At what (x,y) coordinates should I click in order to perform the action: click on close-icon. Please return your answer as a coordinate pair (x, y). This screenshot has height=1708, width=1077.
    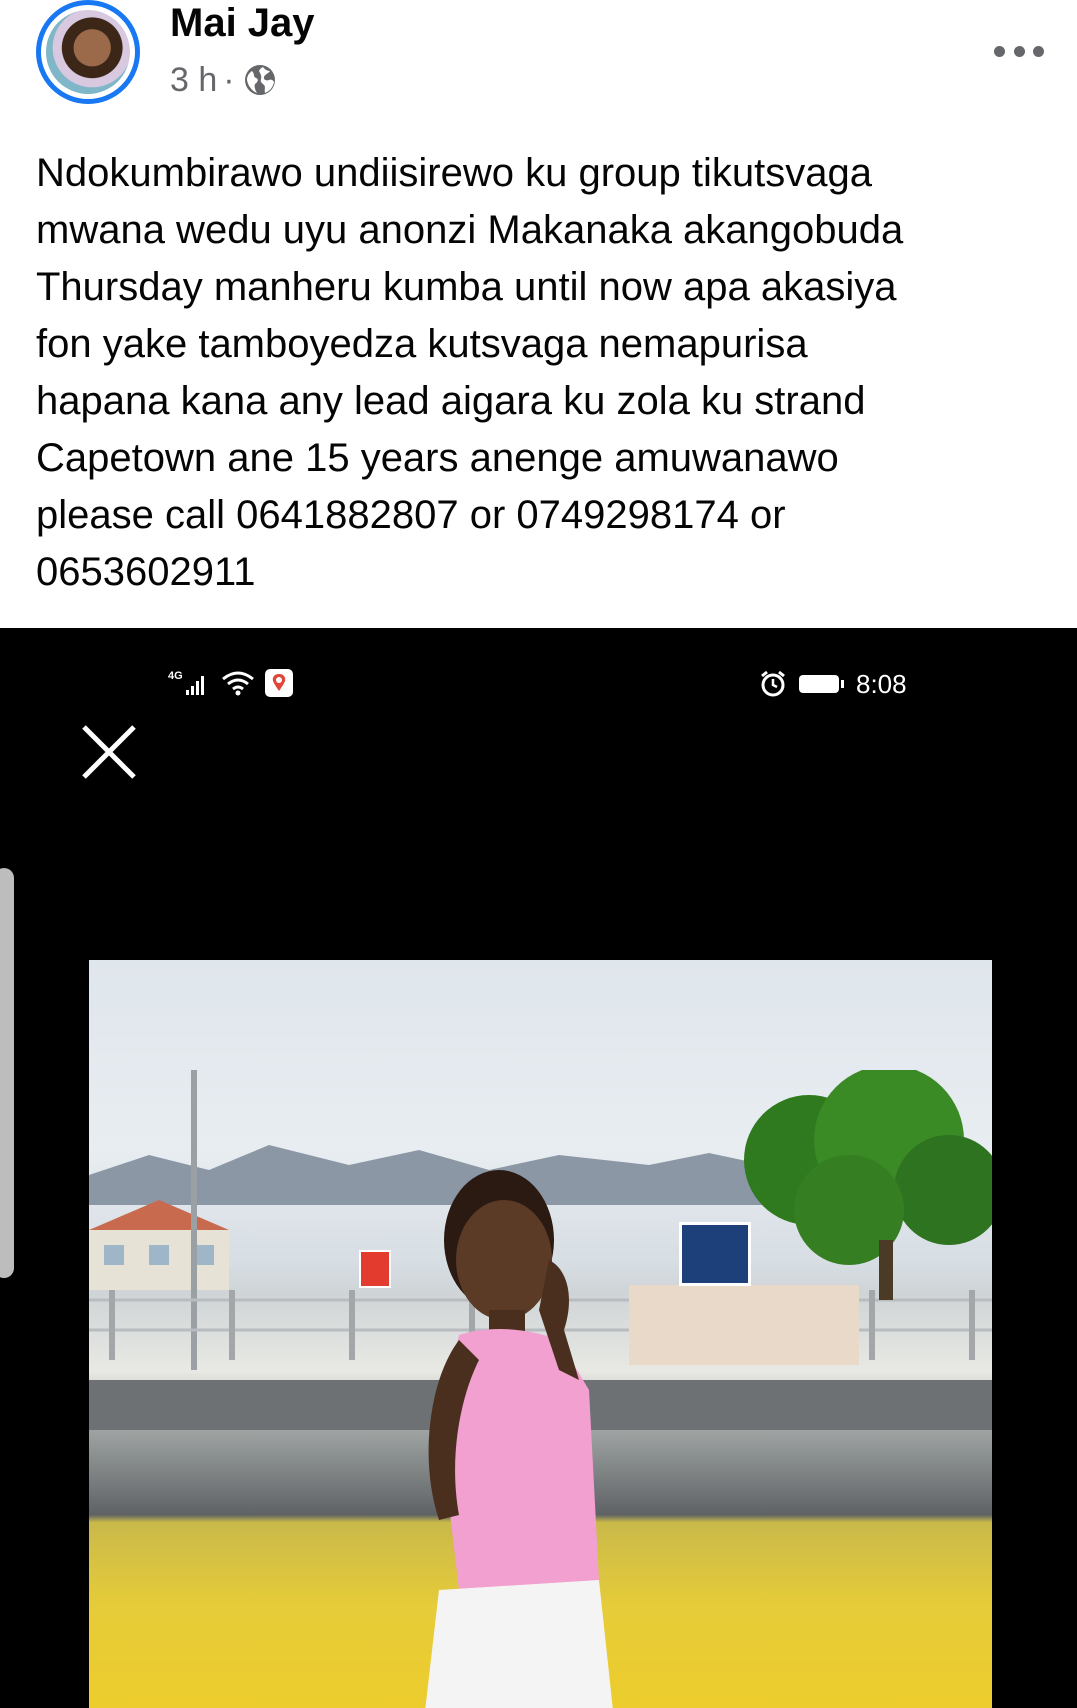
    Looking at the image, I should click on (109, 752).